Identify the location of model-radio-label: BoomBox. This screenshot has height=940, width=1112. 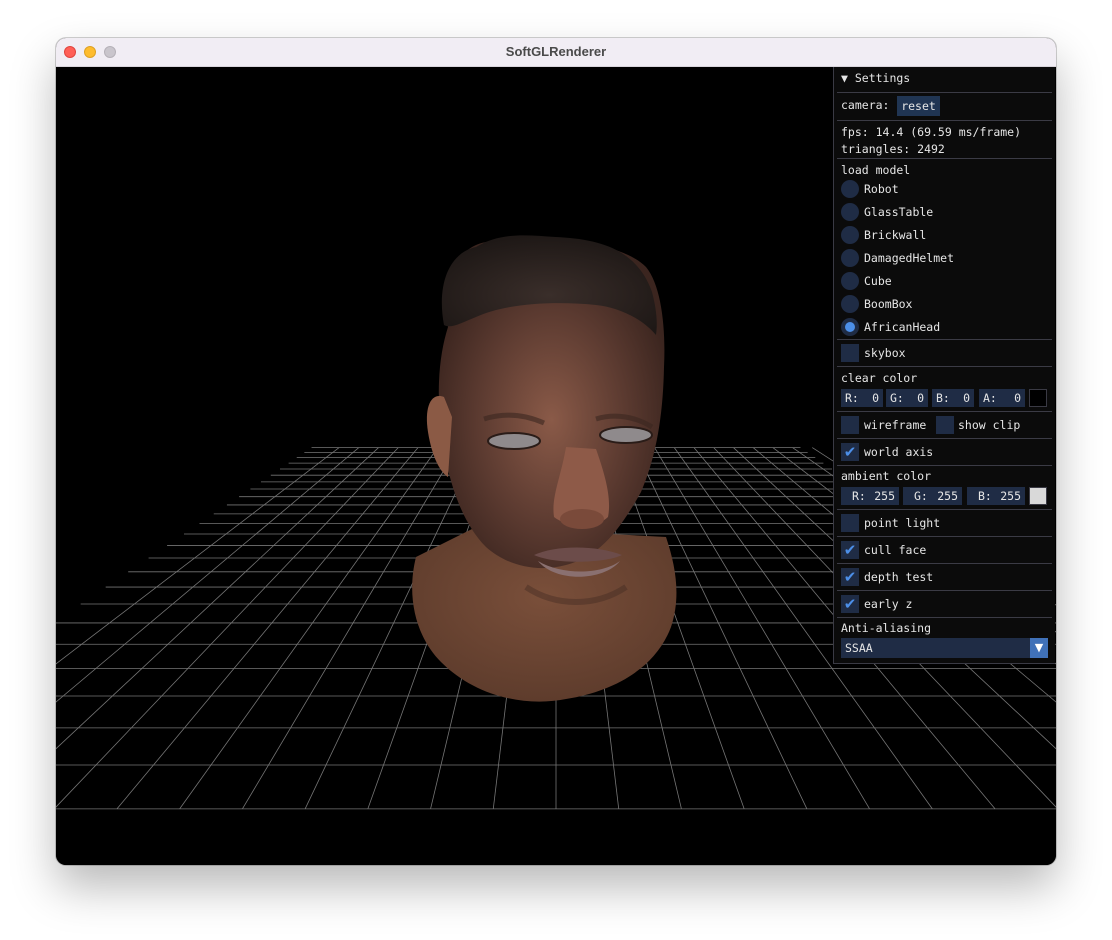
(888, 304).